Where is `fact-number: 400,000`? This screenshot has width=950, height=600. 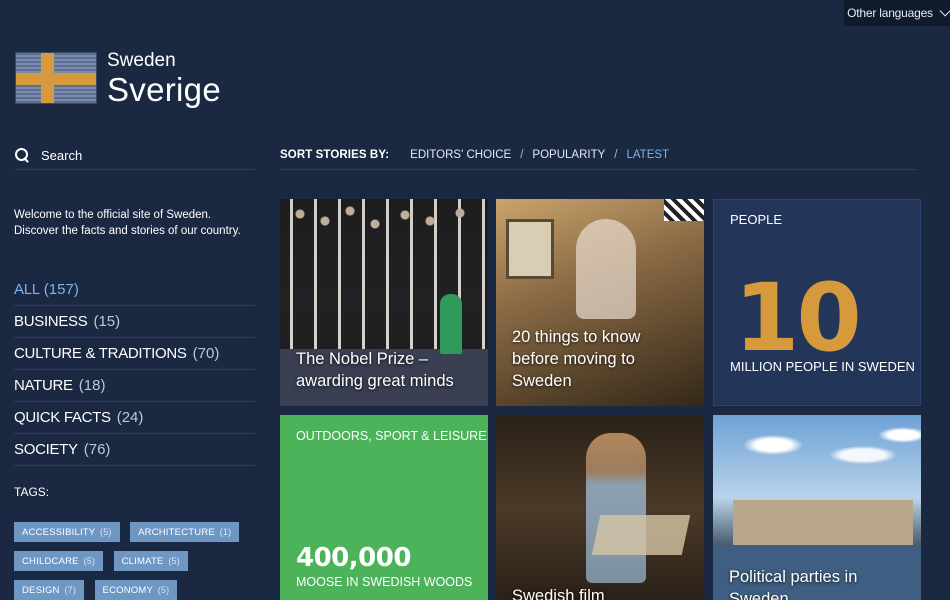
fact-number: 400,000 is located at coordinates (353, 558).